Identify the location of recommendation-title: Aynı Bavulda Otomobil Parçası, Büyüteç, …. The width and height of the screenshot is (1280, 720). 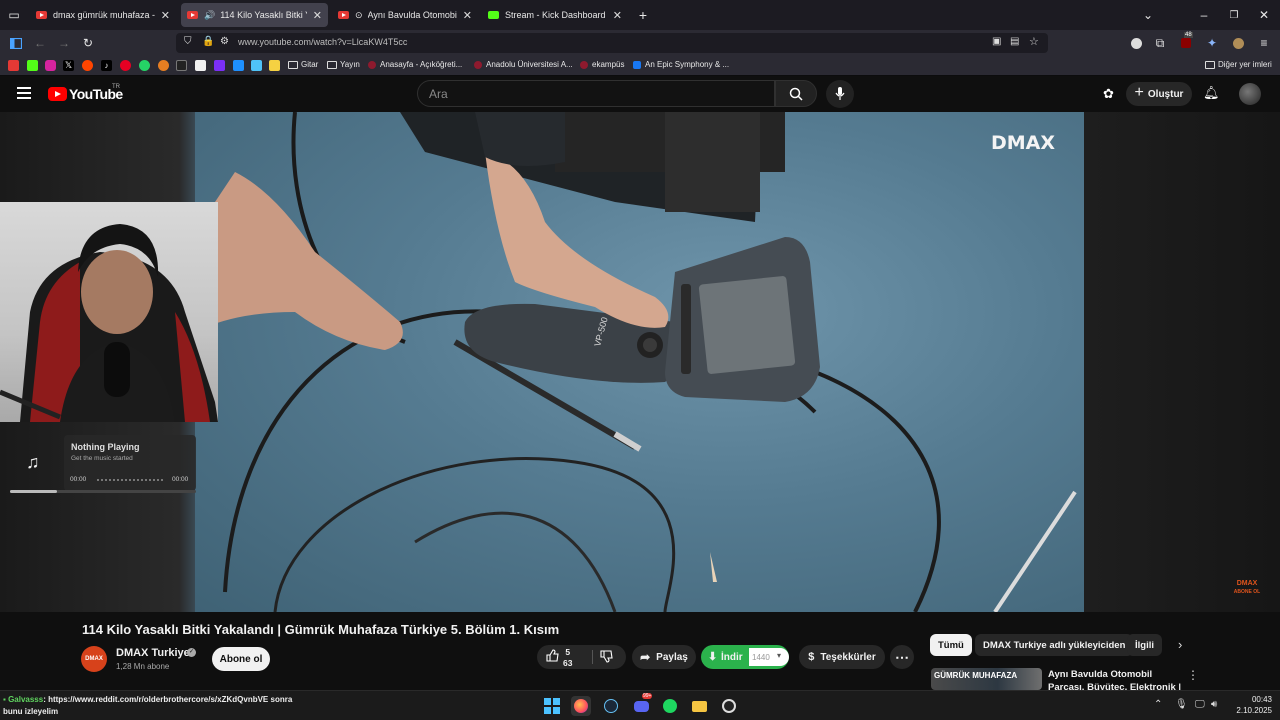
(1115, 679).